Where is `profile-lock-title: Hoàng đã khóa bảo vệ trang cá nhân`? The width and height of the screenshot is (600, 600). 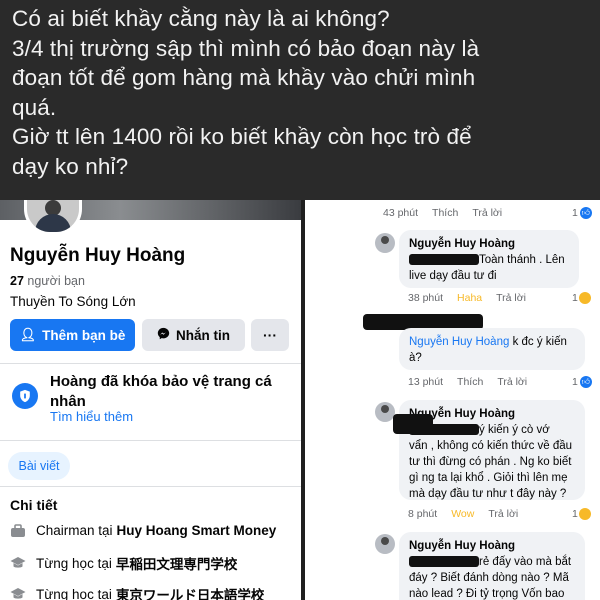
profile-lock-title: Hoàng đã khóa bảo vệ trang cá nhân is located at coordinates (161, 391).